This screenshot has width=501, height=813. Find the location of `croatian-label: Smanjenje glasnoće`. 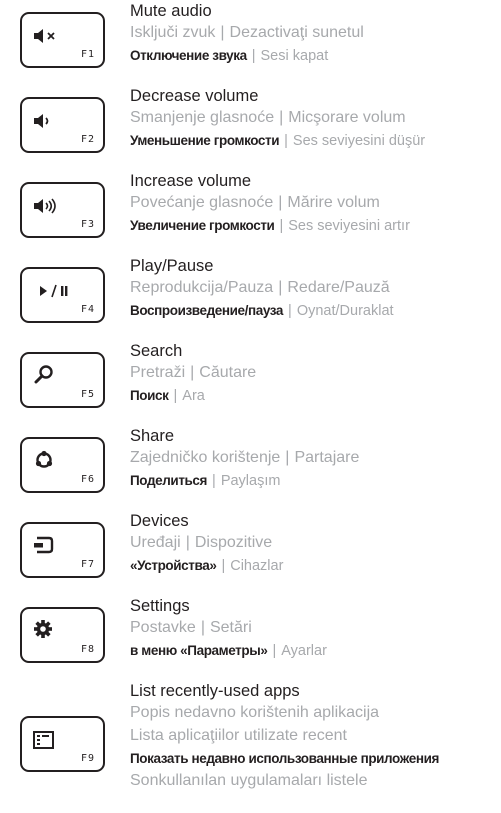

croatian-label: Smanjenje glasnoće is located at coordinates (202, 117).